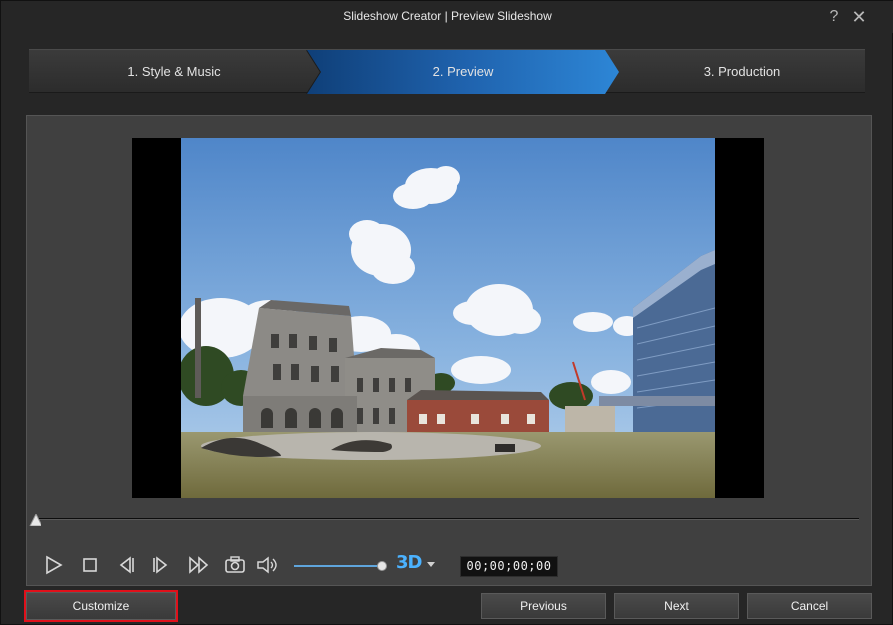 This screenshot has width=893, height=625. I want to click on step-label: 3. Production, so click(742, 71).